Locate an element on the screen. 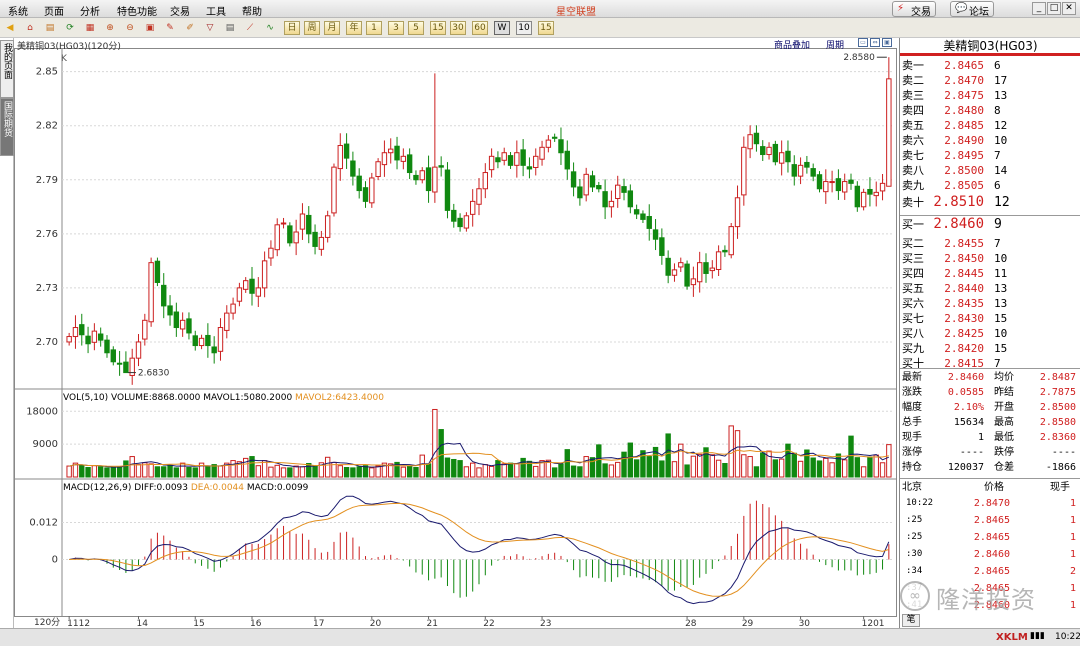 This screenshot has height=646, width=1080. x-tick-label: 22 is located at coordinates (488, 623).